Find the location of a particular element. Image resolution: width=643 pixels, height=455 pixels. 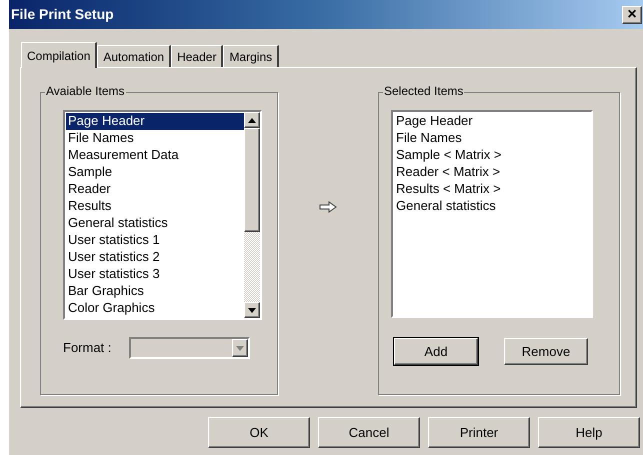

up-triangle-icon is located at coordinates (252, 120).